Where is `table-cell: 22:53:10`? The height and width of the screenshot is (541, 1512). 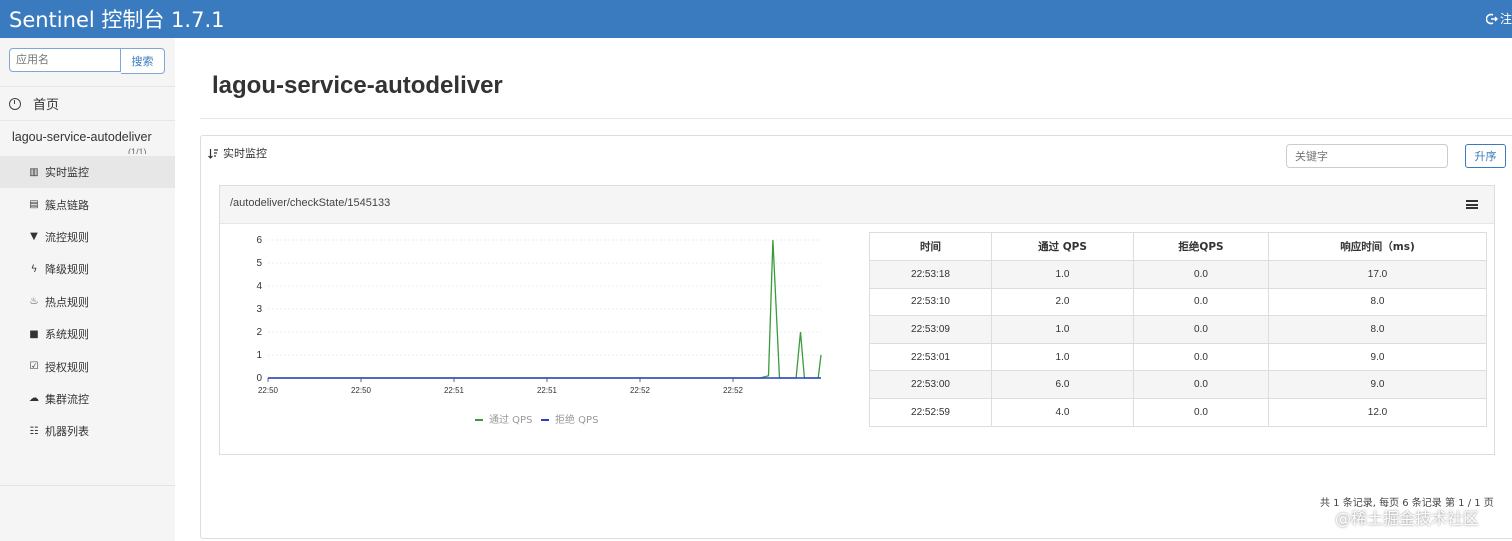
table-cell: 22:53:10 is located at coordinates (930, 302).